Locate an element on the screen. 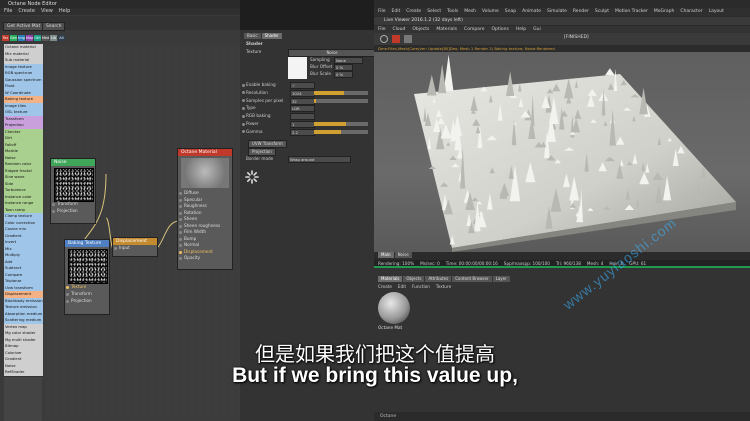 This screenshot has height=421, width=750. filter-7: All is located at coordinates (61, 38).